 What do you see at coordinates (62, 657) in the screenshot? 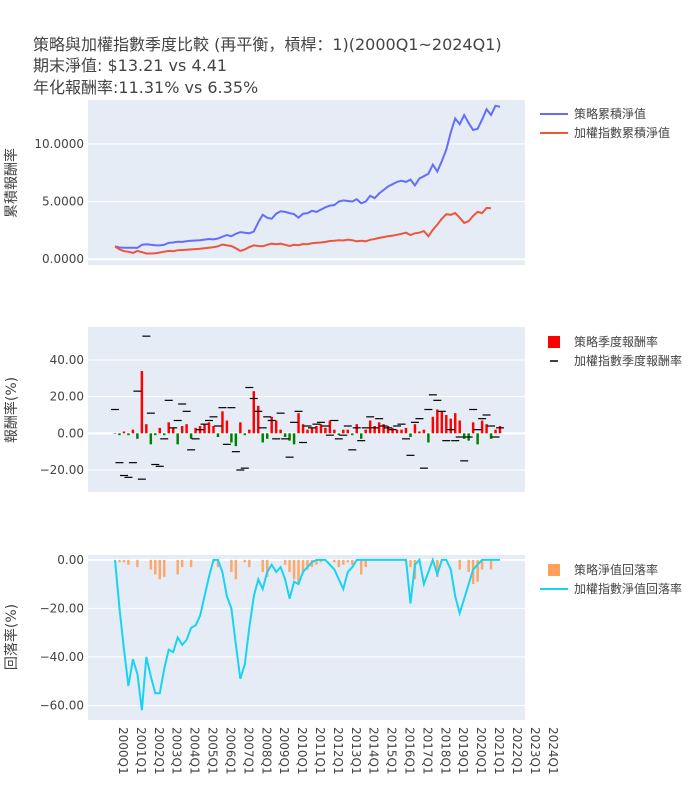
I see `y-tick-label: −40.00` at bounding box center [62, 657].